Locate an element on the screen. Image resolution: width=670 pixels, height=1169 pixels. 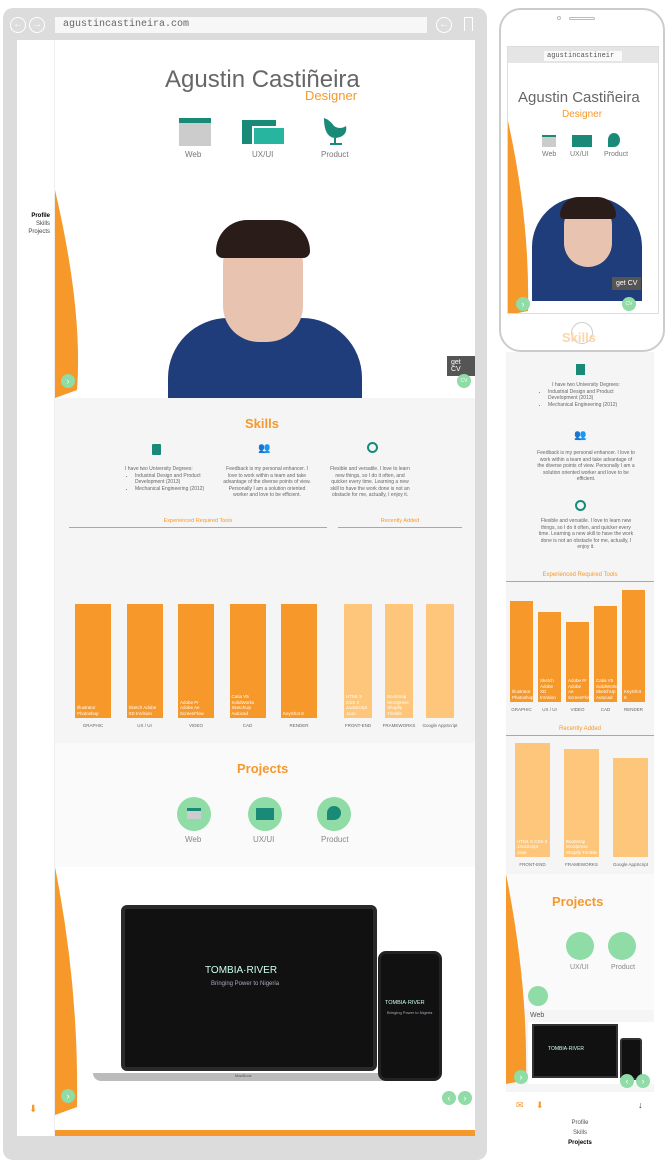
category-label: Google AppScript is located at coordinates (630, 864).